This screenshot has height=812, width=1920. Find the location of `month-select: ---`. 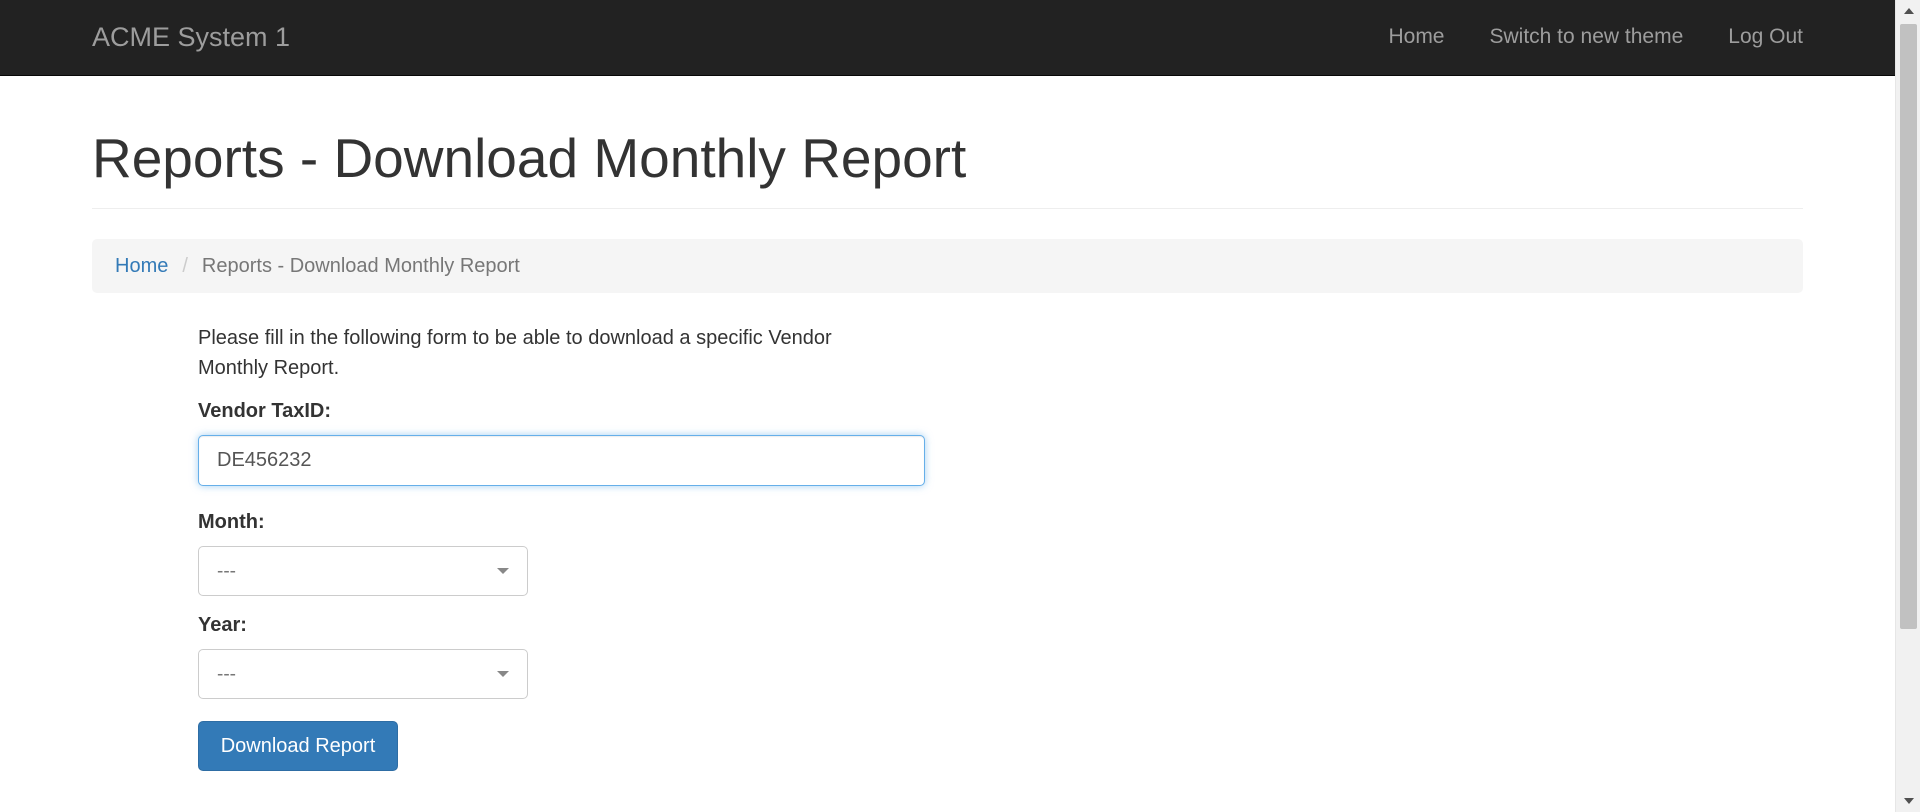

month-select: --- is located at coordinates (363, 571).